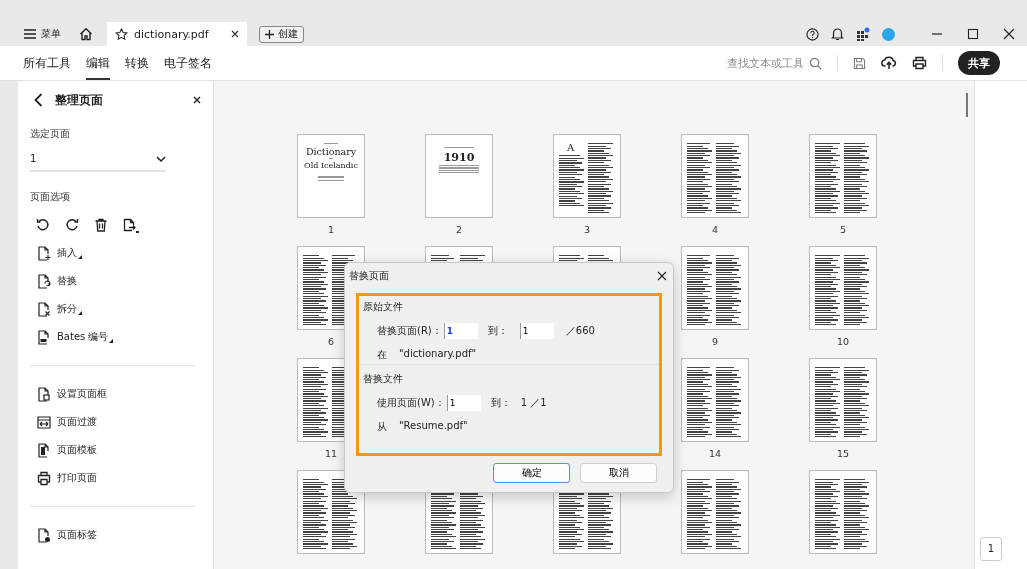 This screenshot has height=569, width=1027. I want to click on to-page-input: 1, so click(536, 331).